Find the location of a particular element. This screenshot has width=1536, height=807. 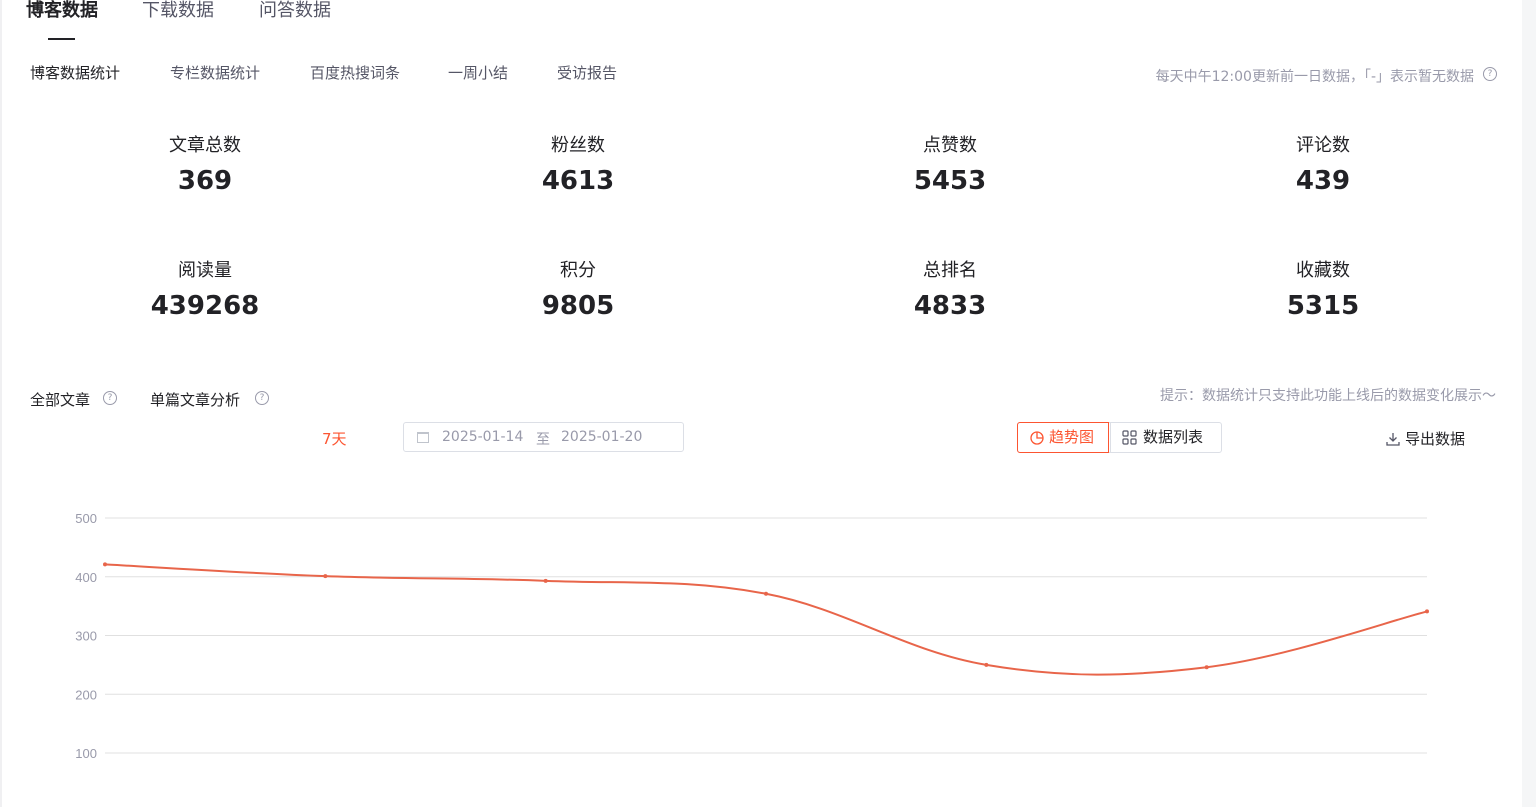

subtab-weekly-summary: 一周小结 is located at coordinates (478, 72).